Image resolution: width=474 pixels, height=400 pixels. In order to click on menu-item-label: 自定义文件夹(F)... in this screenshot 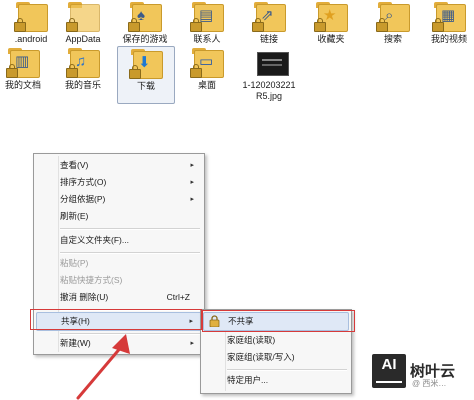, I will do `click(94, 240)`.